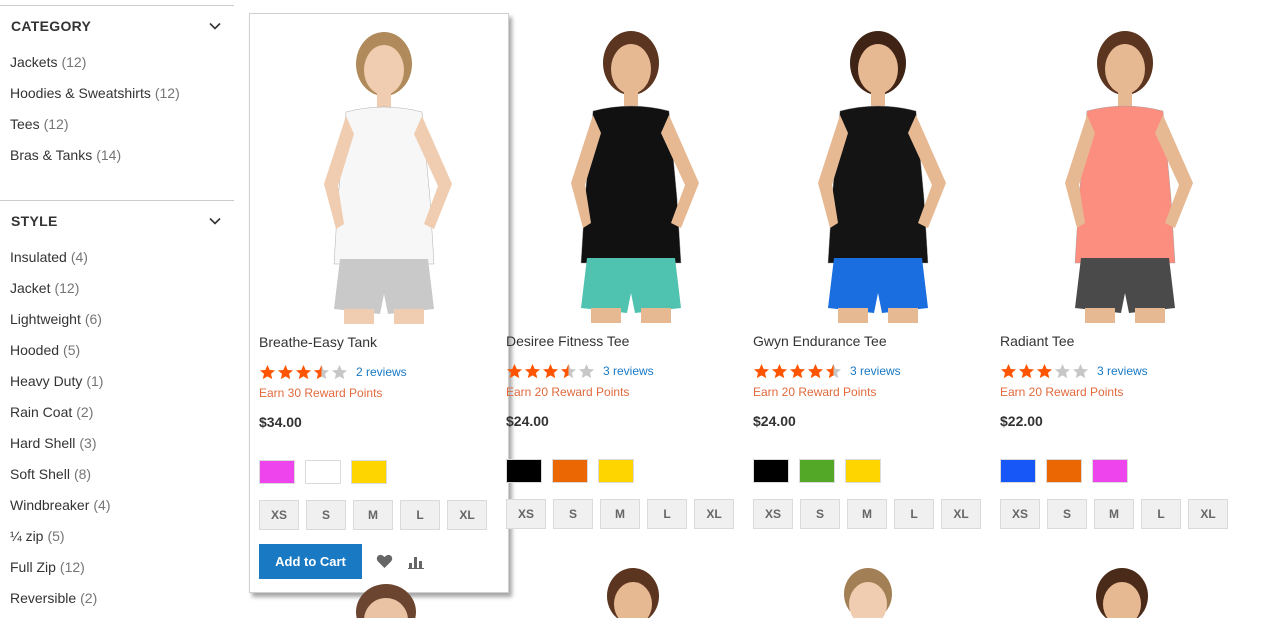 This screenshot has width=1278, height=618. What do you see at coordinates (122, 380) in the screenshot?
I see `filter-option: Heavy Duty (1)` at bounding box center [122, 380].